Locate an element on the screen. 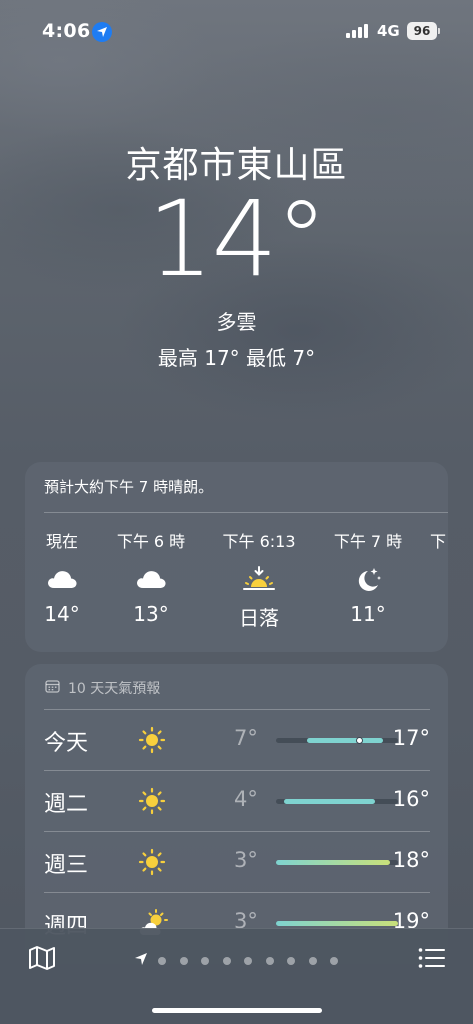  hour-item: 下午 6 時 13° is located at coordinates (151, 577).